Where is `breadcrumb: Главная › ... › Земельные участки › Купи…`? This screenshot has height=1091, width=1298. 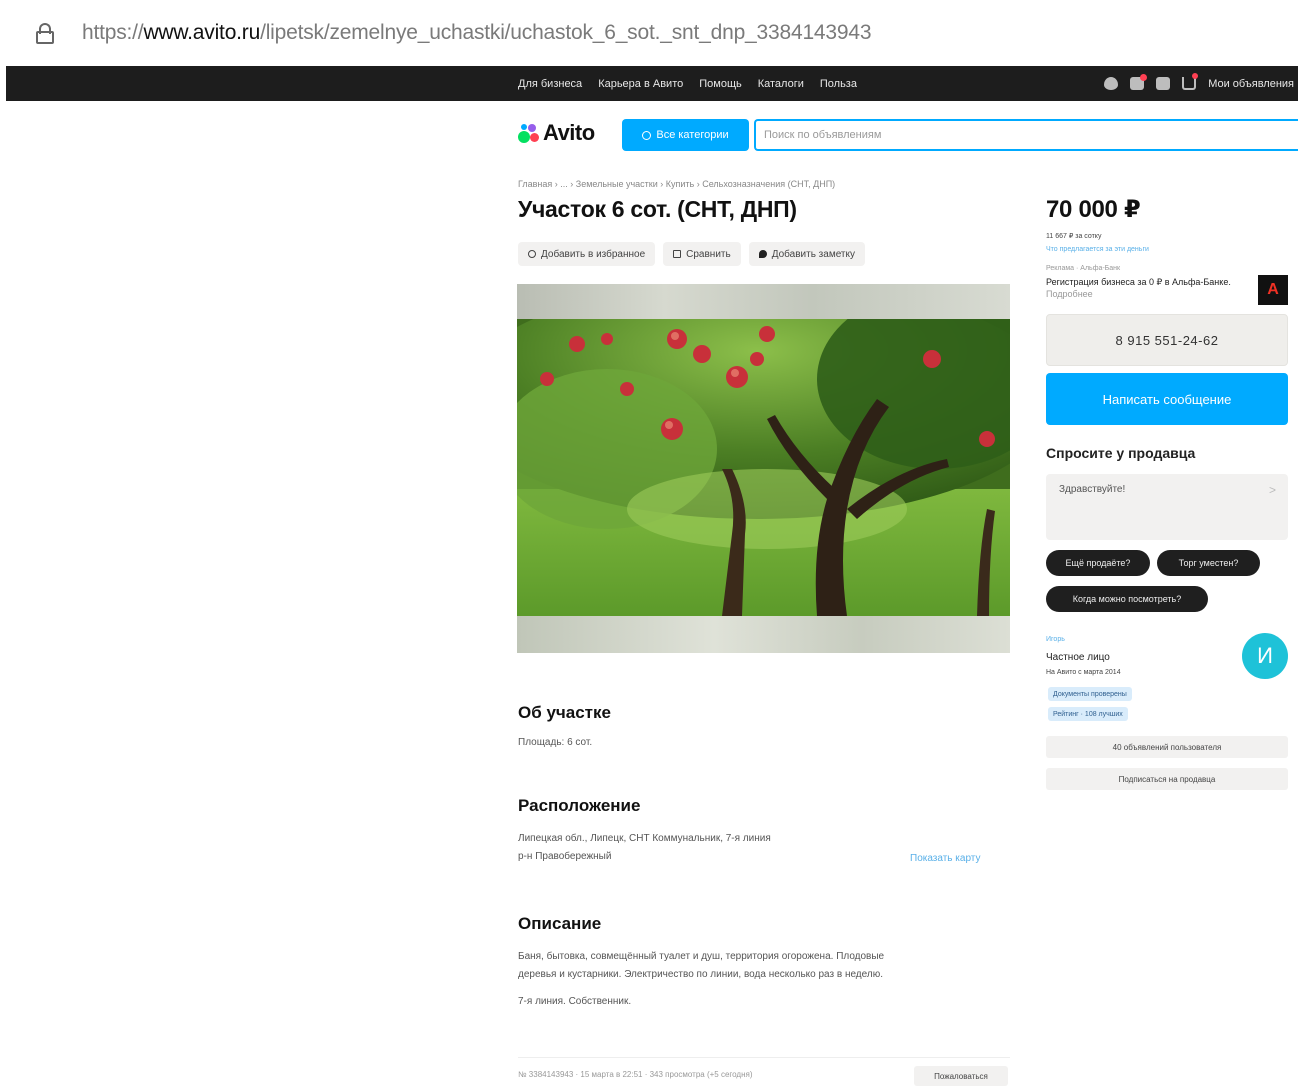 breadcrumb: Главная › ... › Земельные участки › Купи… is located at coordinates (676, 184).